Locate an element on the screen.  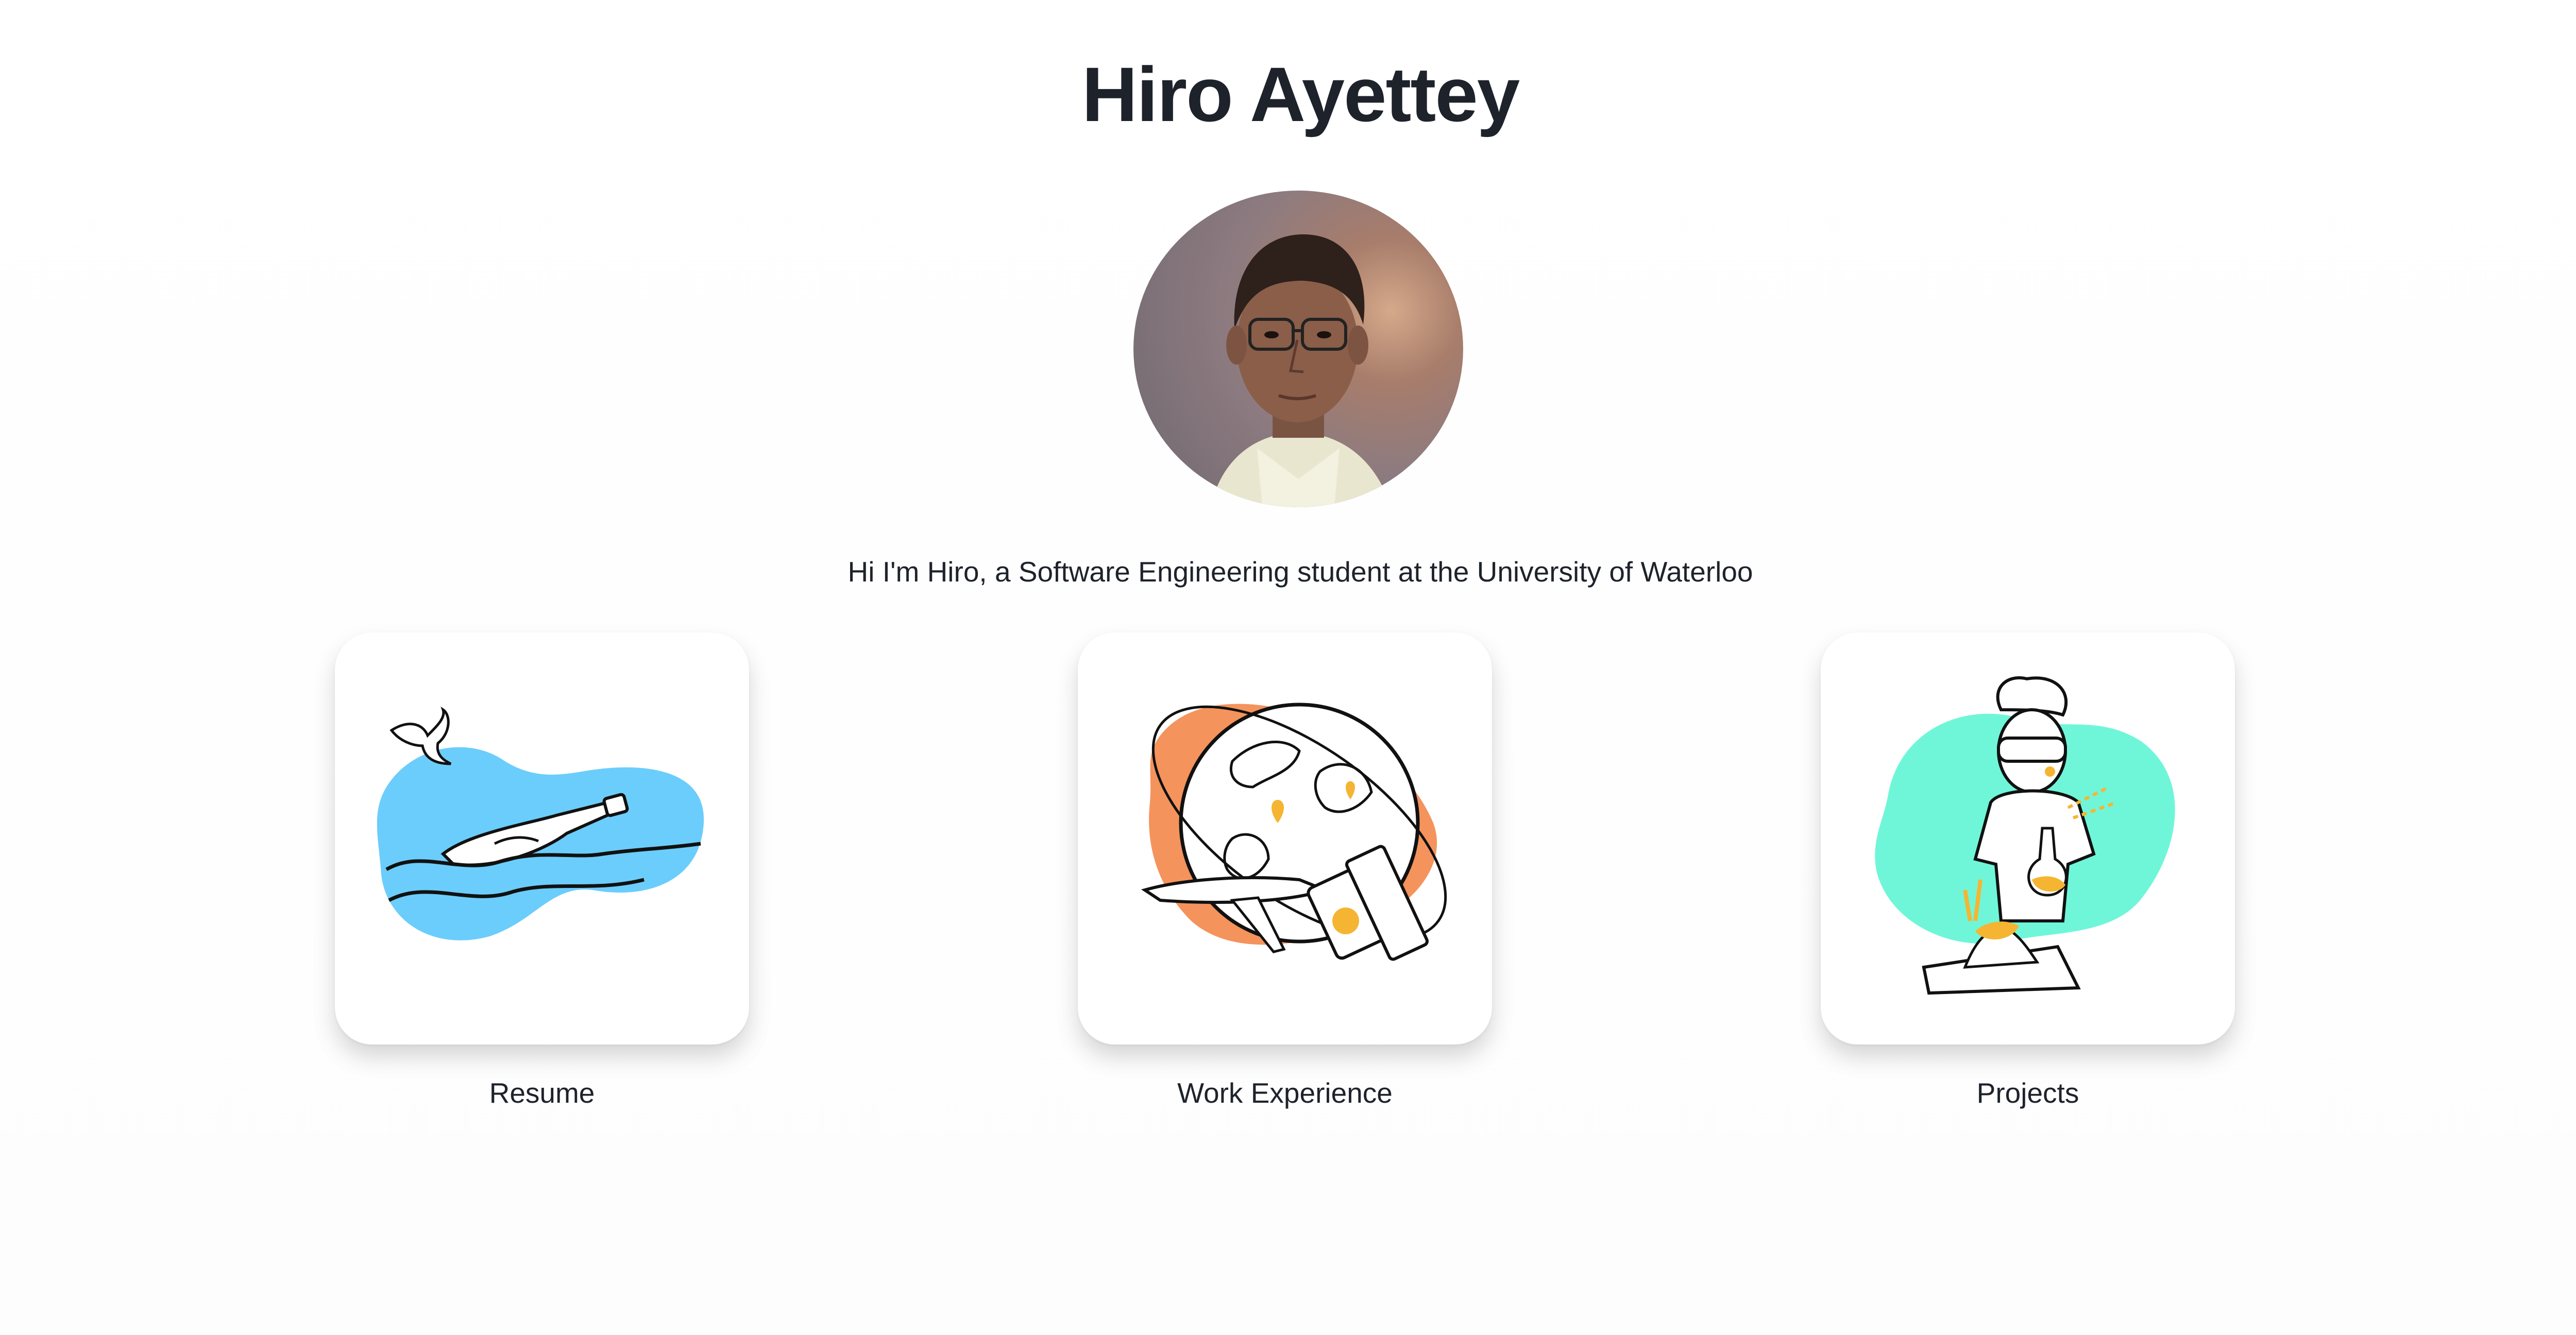
projects-label: Projects is located at coordinates (2028, 1093).